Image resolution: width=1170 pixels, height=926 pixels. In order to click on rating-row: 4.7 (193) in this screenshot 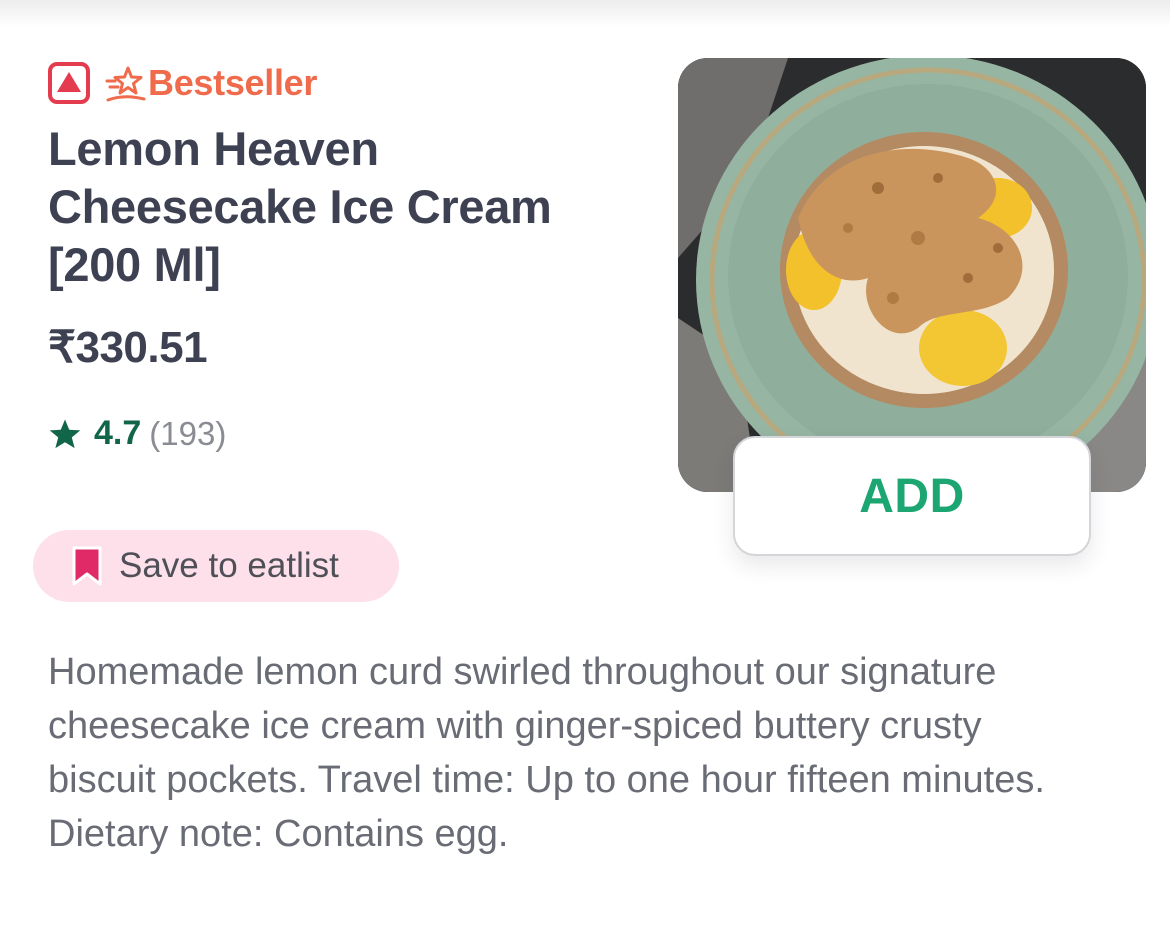, I will do `click(137, 433)`.